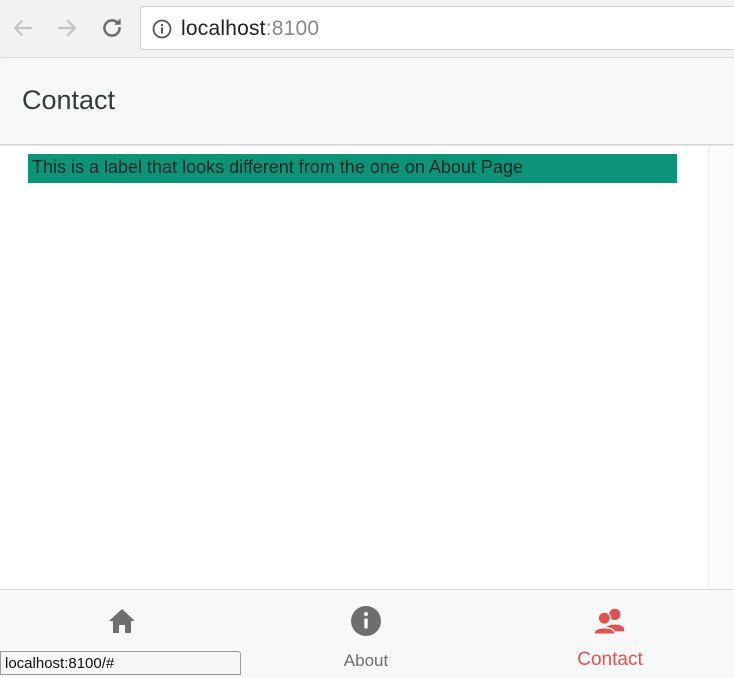 Image resolution: width=734 pixels, height=678 pixels. I want to click on url-host: localhost, so click(223, 28).